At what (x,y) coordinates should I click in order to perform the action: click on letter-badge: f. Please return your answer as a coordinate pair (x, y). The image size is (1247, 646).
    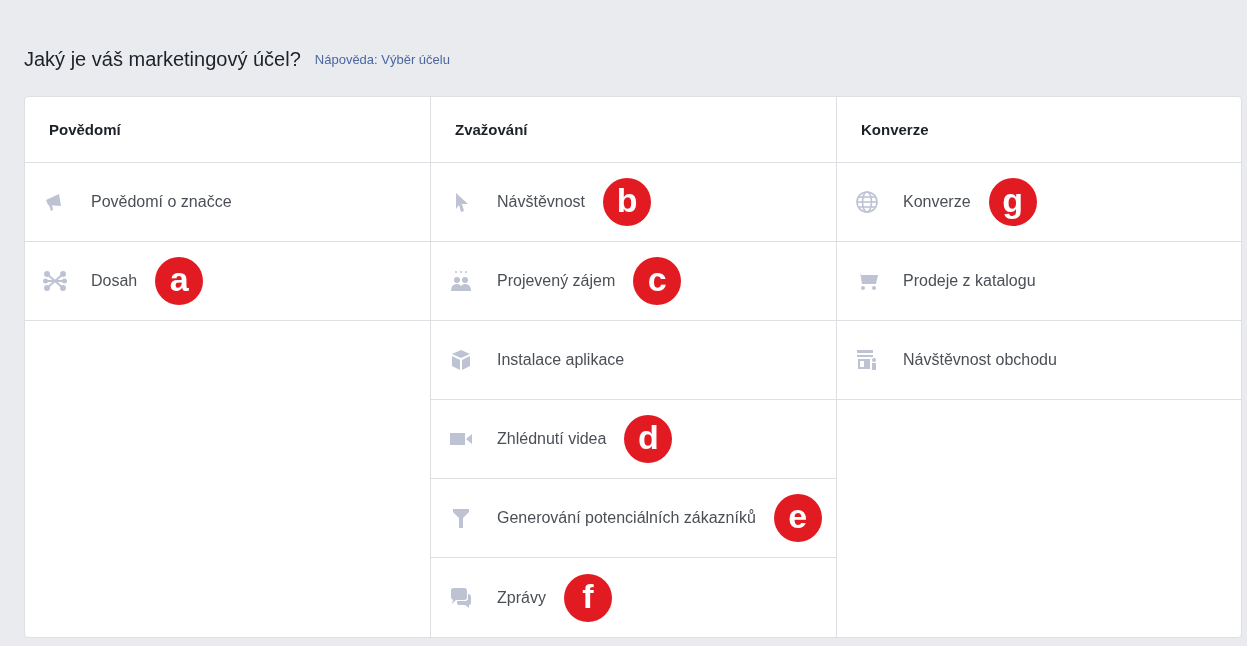
    Looking at the image, I should click on (587, 597).